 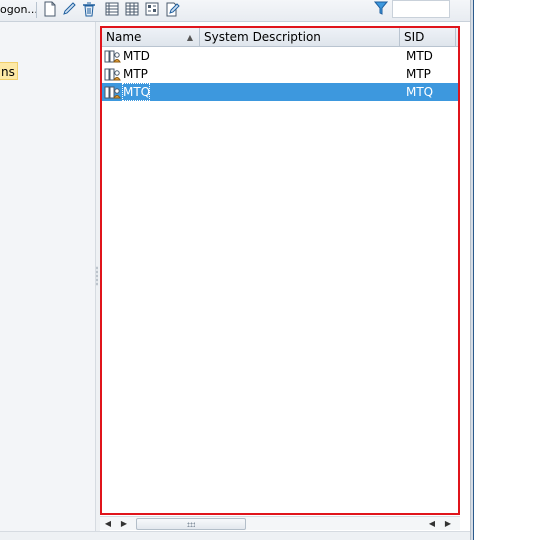 What do you see at coordinates (112, 9) in the screenshot?
I see `list-view-icon` at bounding box center [112, 9].